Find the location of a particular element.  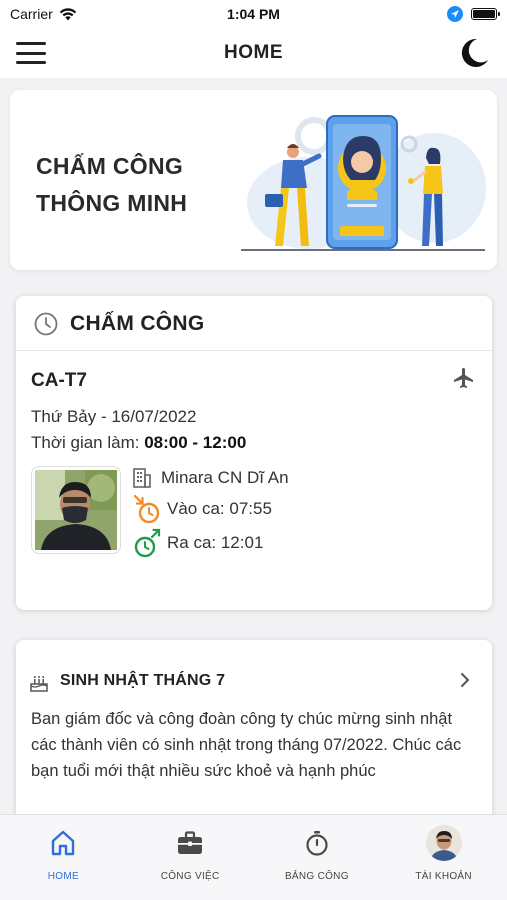

briefcase-icon is located at coordinates (190, 842).